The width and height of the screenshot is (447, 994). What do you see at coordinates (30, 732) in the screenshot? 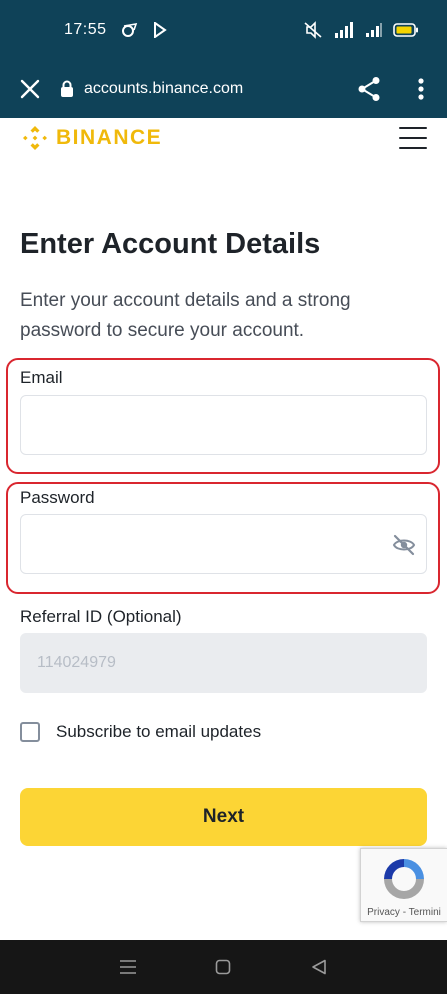
I see `subscribe-checkbox` at bounding box center [30, 732].